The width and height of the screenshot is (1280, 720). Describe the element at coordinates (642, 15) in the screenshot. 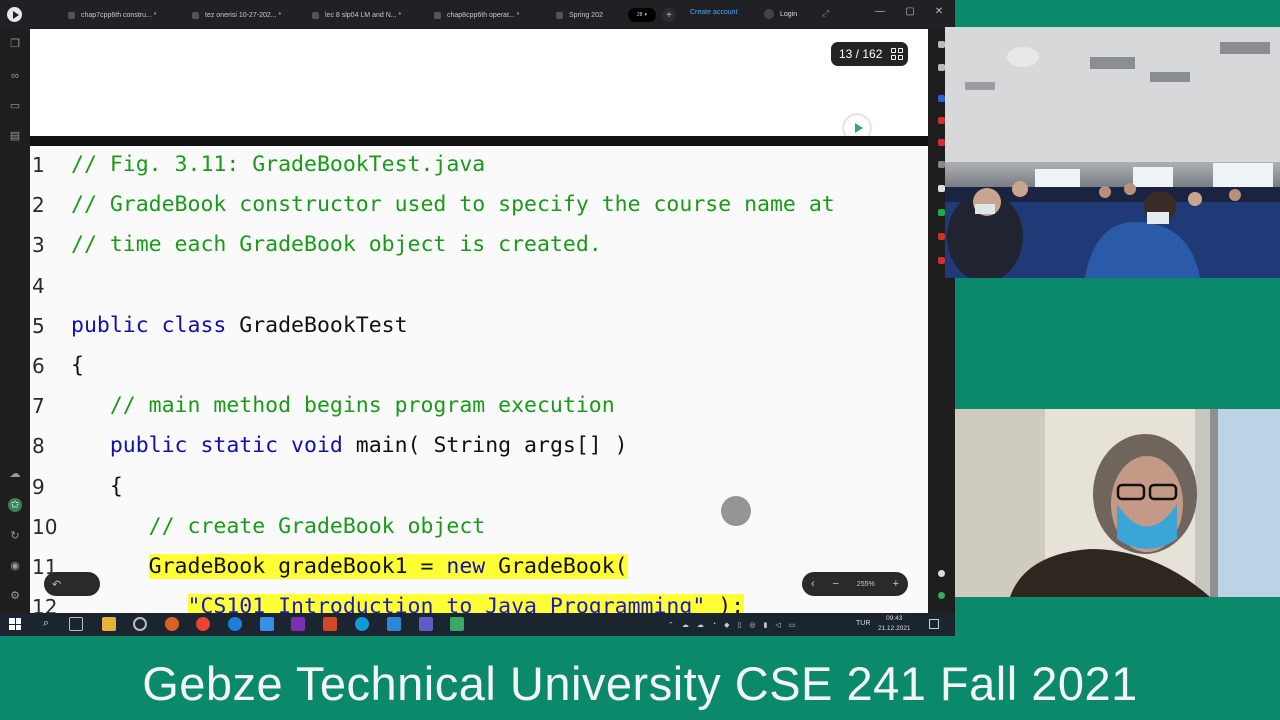

I see `zoom-badge: 28 ▾` at that location.